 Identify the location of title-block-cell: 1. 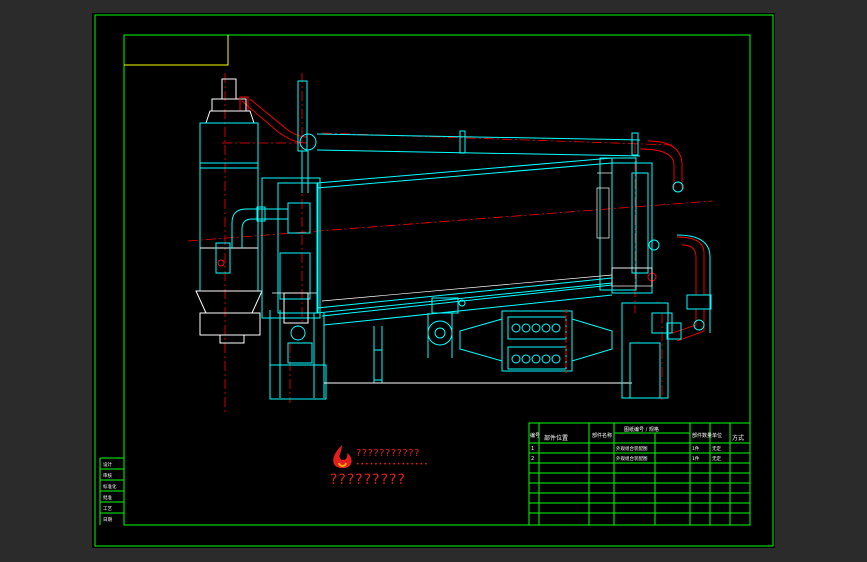
(532, 449).